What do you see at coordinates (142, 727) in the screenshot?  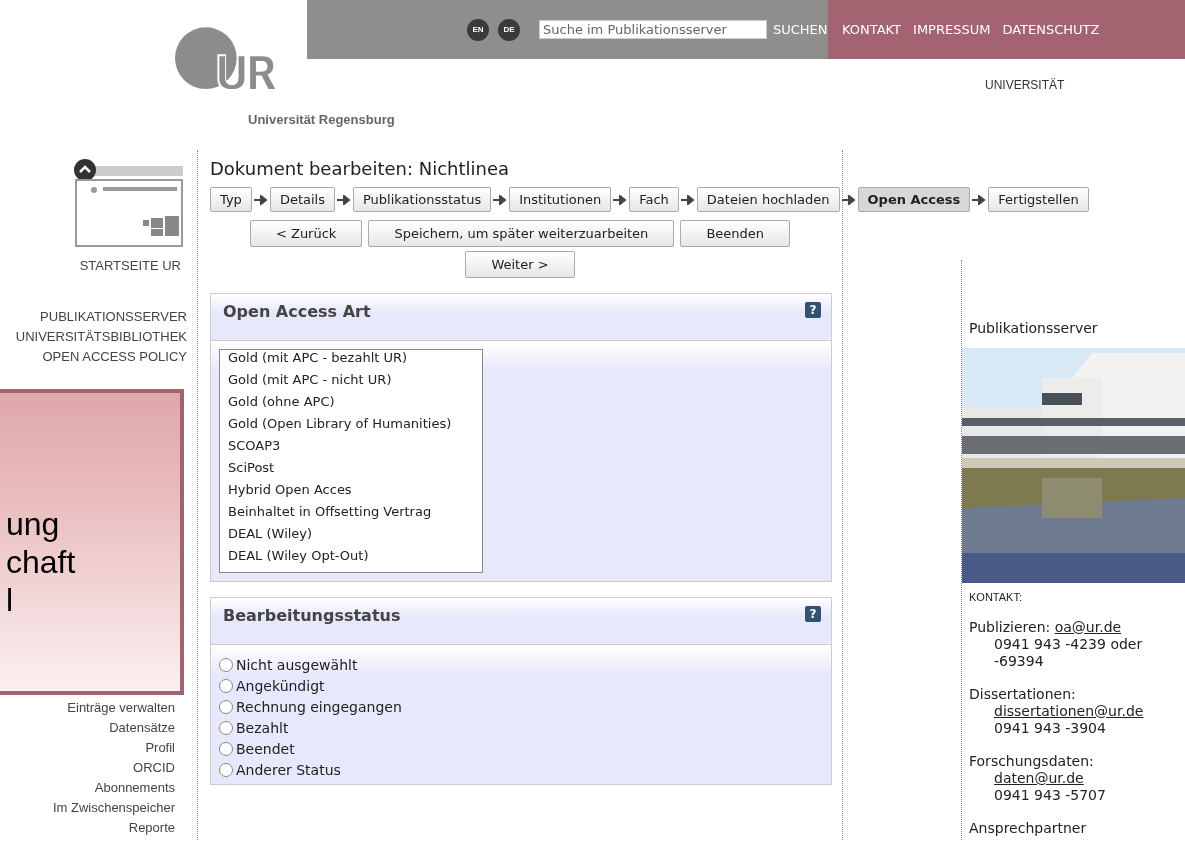 I see `sidebar-link: Datensätze` at bounding box center [142, 727].